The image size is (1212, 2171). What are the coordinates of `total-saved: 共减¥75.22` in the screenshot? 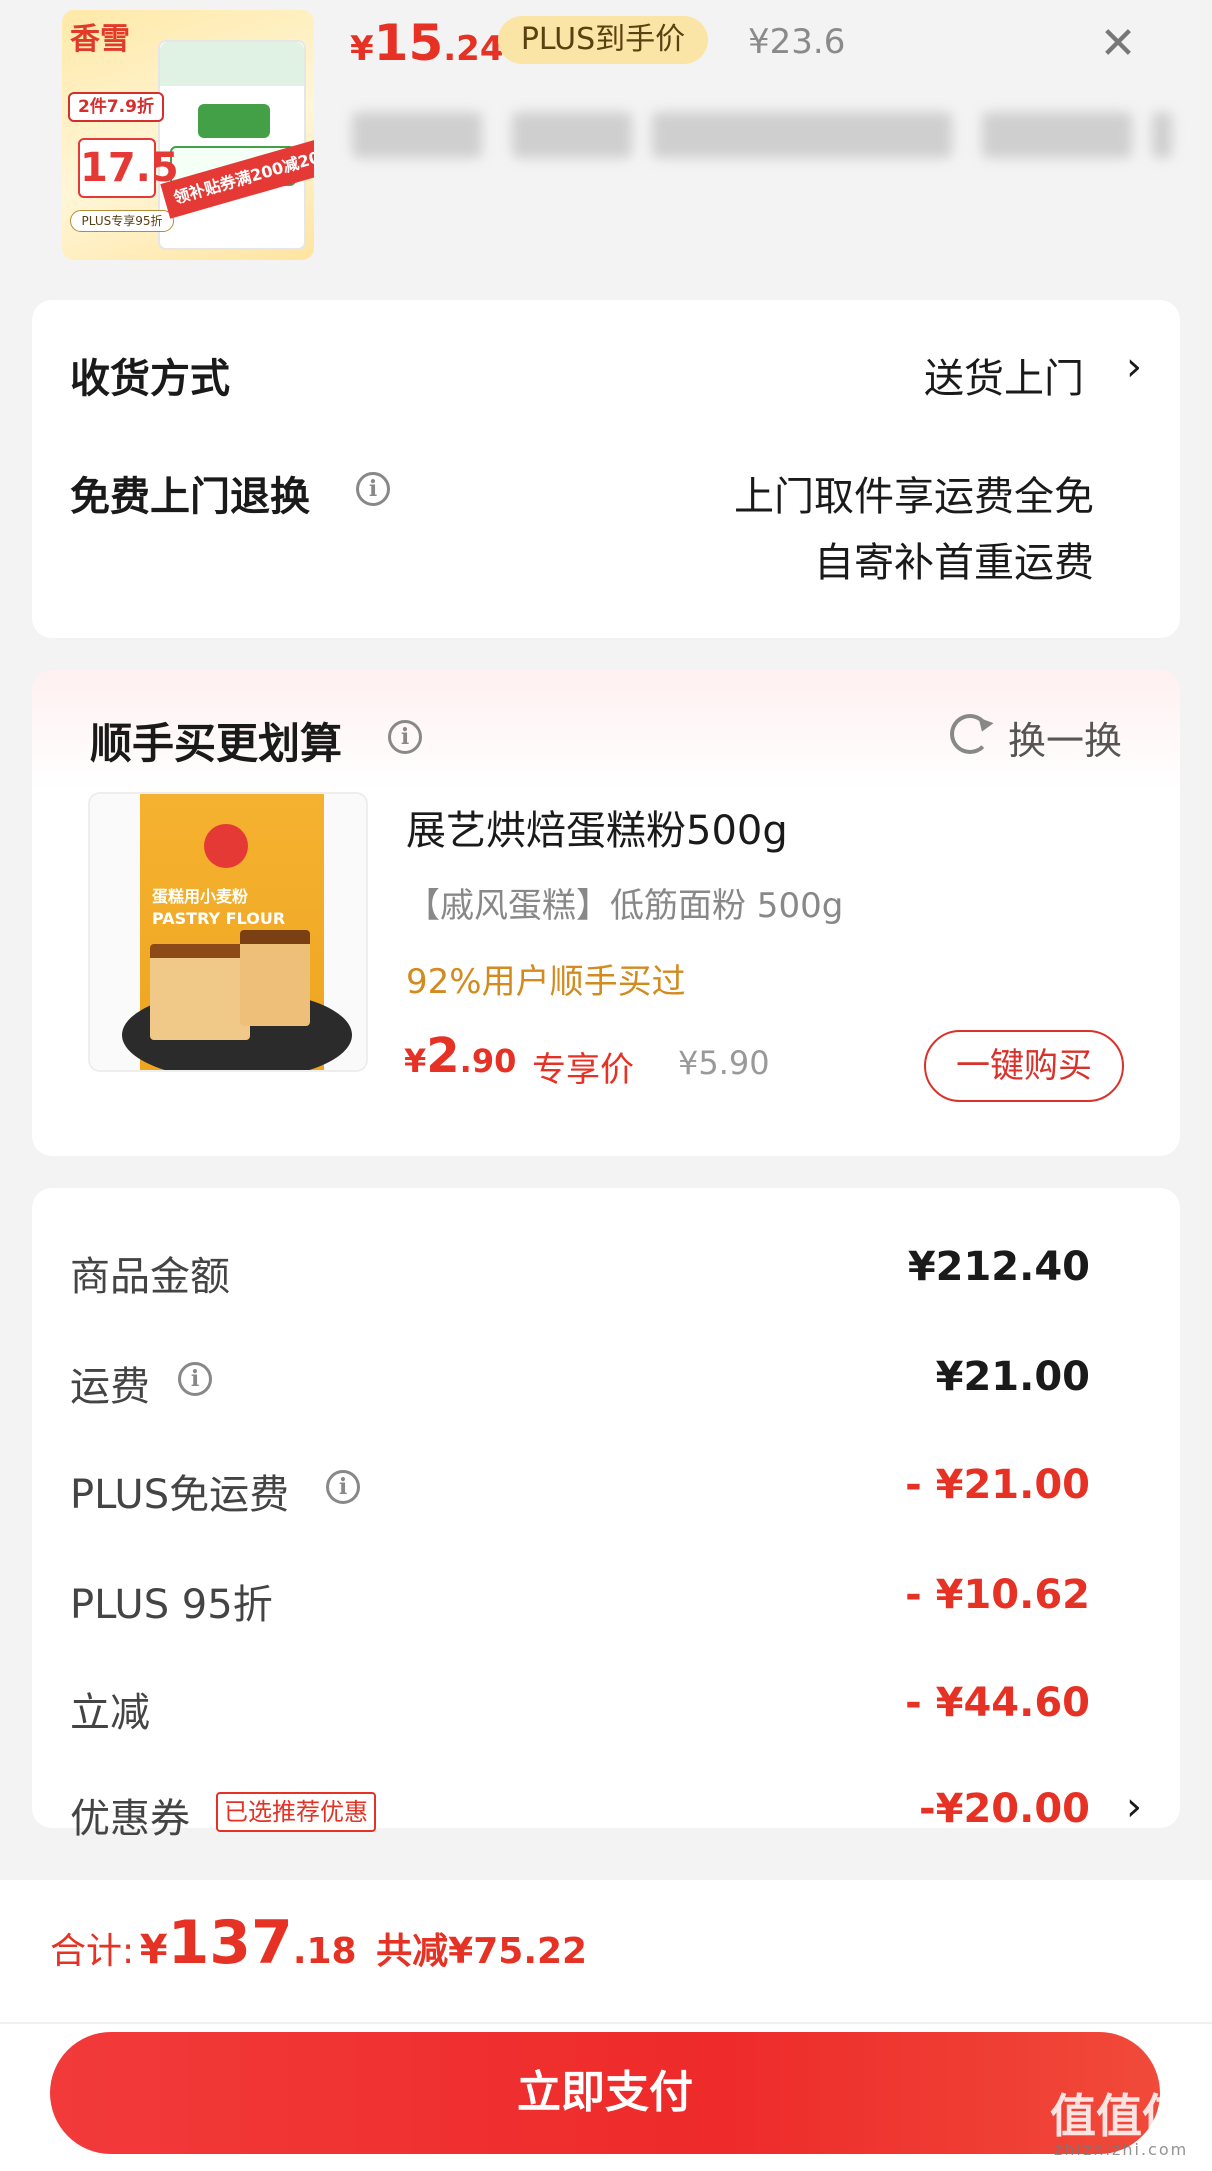 It's located at (482, 1951).